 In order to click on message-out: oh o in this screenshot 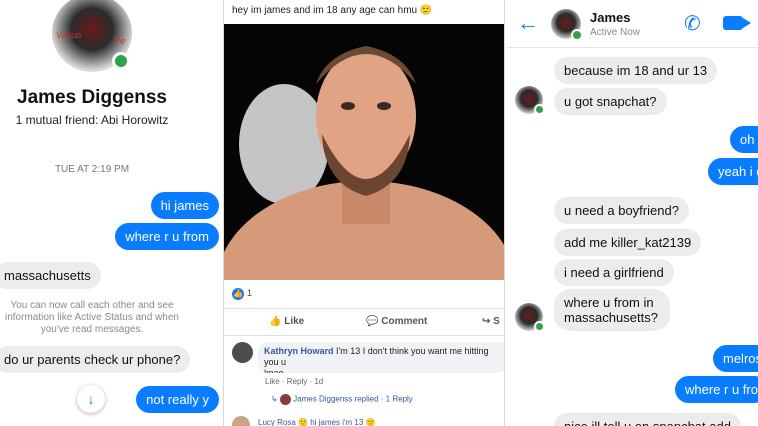, I will do `click(744, 139)`.